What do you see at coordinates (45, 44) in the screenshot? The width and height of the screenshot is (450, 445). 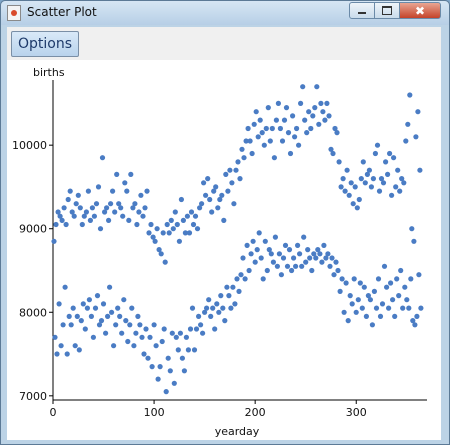 I see `options-button: Options` at bounding box center [45, 44].